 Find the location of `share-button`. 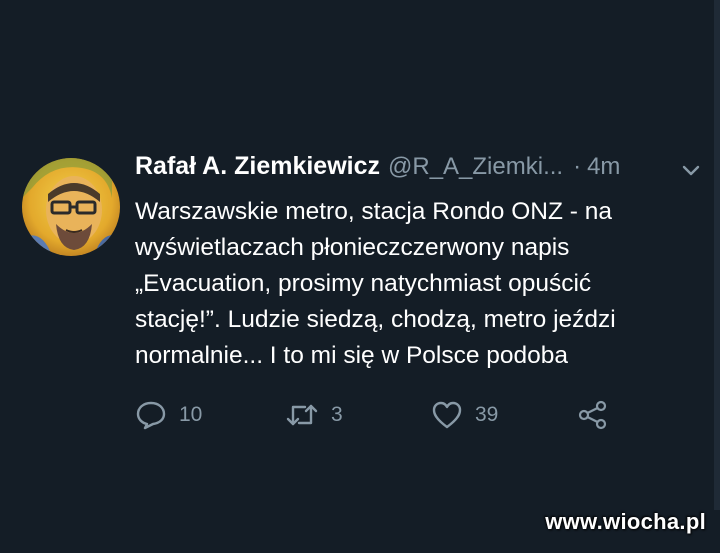

share-button is located at coordinates (599, 415).